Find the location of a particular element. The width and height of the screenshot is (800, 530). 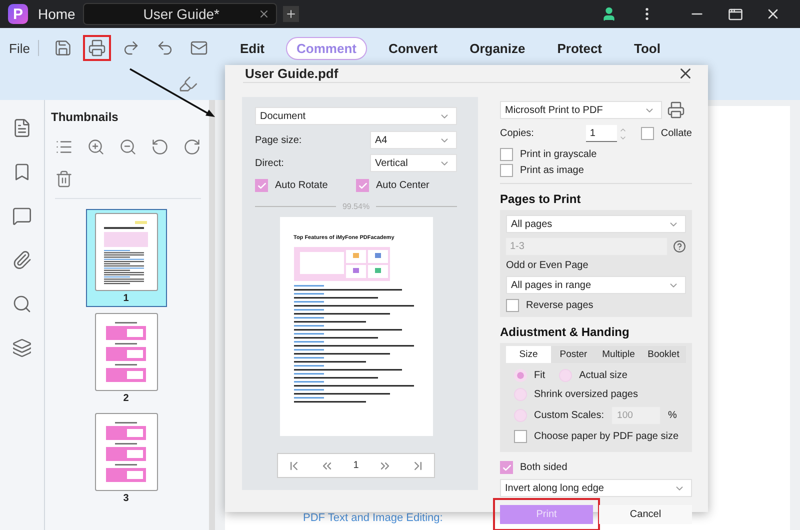

dialog-button: Cancel is located at coordinates (645, 514).